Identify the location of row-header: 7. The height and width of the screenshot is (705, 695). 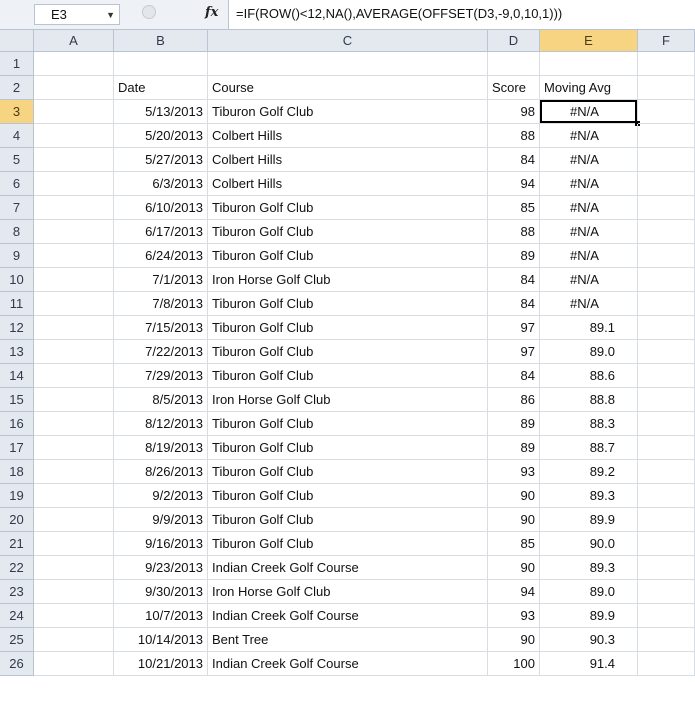
(17, 208).